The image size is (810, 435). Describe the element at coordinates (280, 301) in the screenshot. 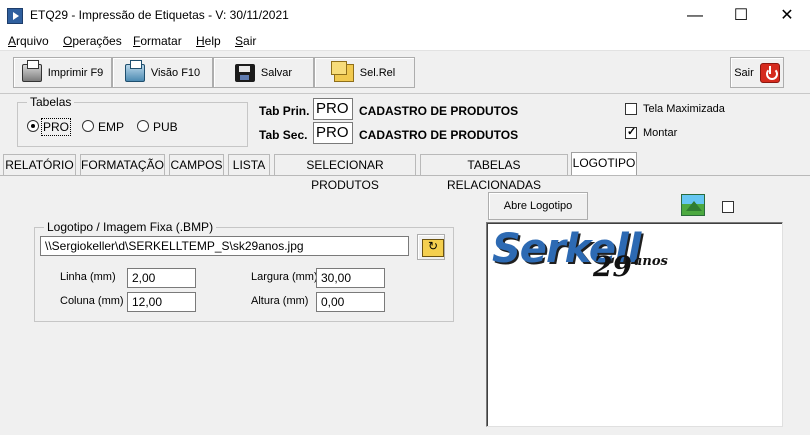

I see `altura-label: Altura (mm)` at that location.